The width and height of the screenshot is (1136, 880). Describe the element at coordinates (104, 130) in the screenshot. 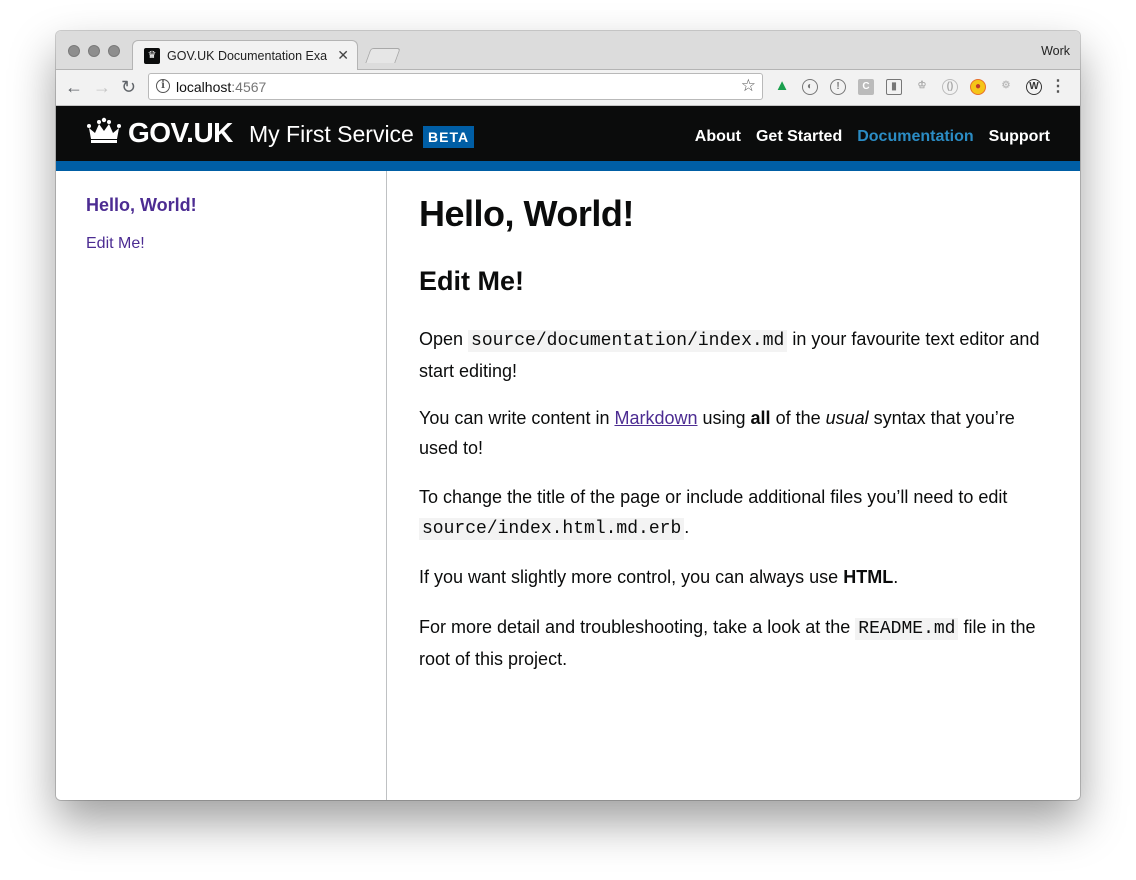

I see `crown-logo-icon` at that location.